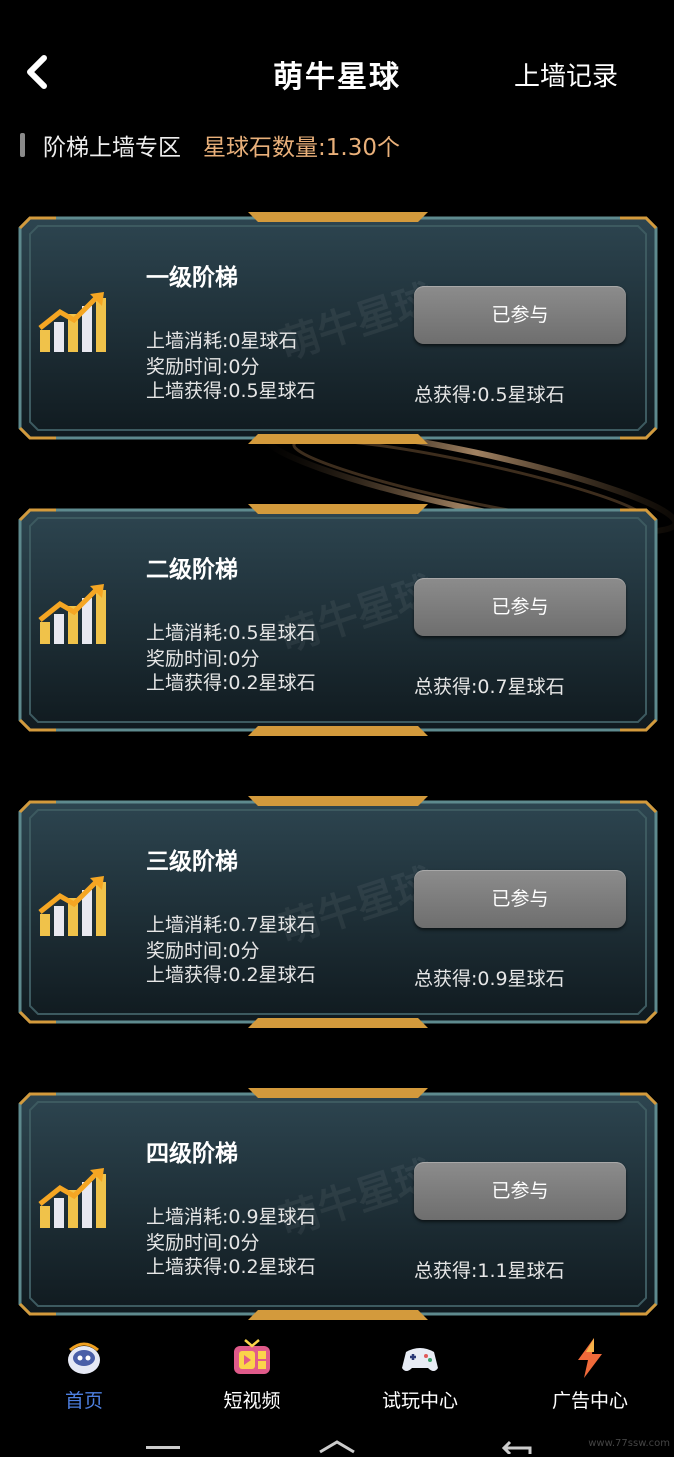 The height and width of the screenshot is (1457, 674). Describe the element at coordinates (252, 1401) in the screenshot. I see `tab-label: 短视频` at that location.